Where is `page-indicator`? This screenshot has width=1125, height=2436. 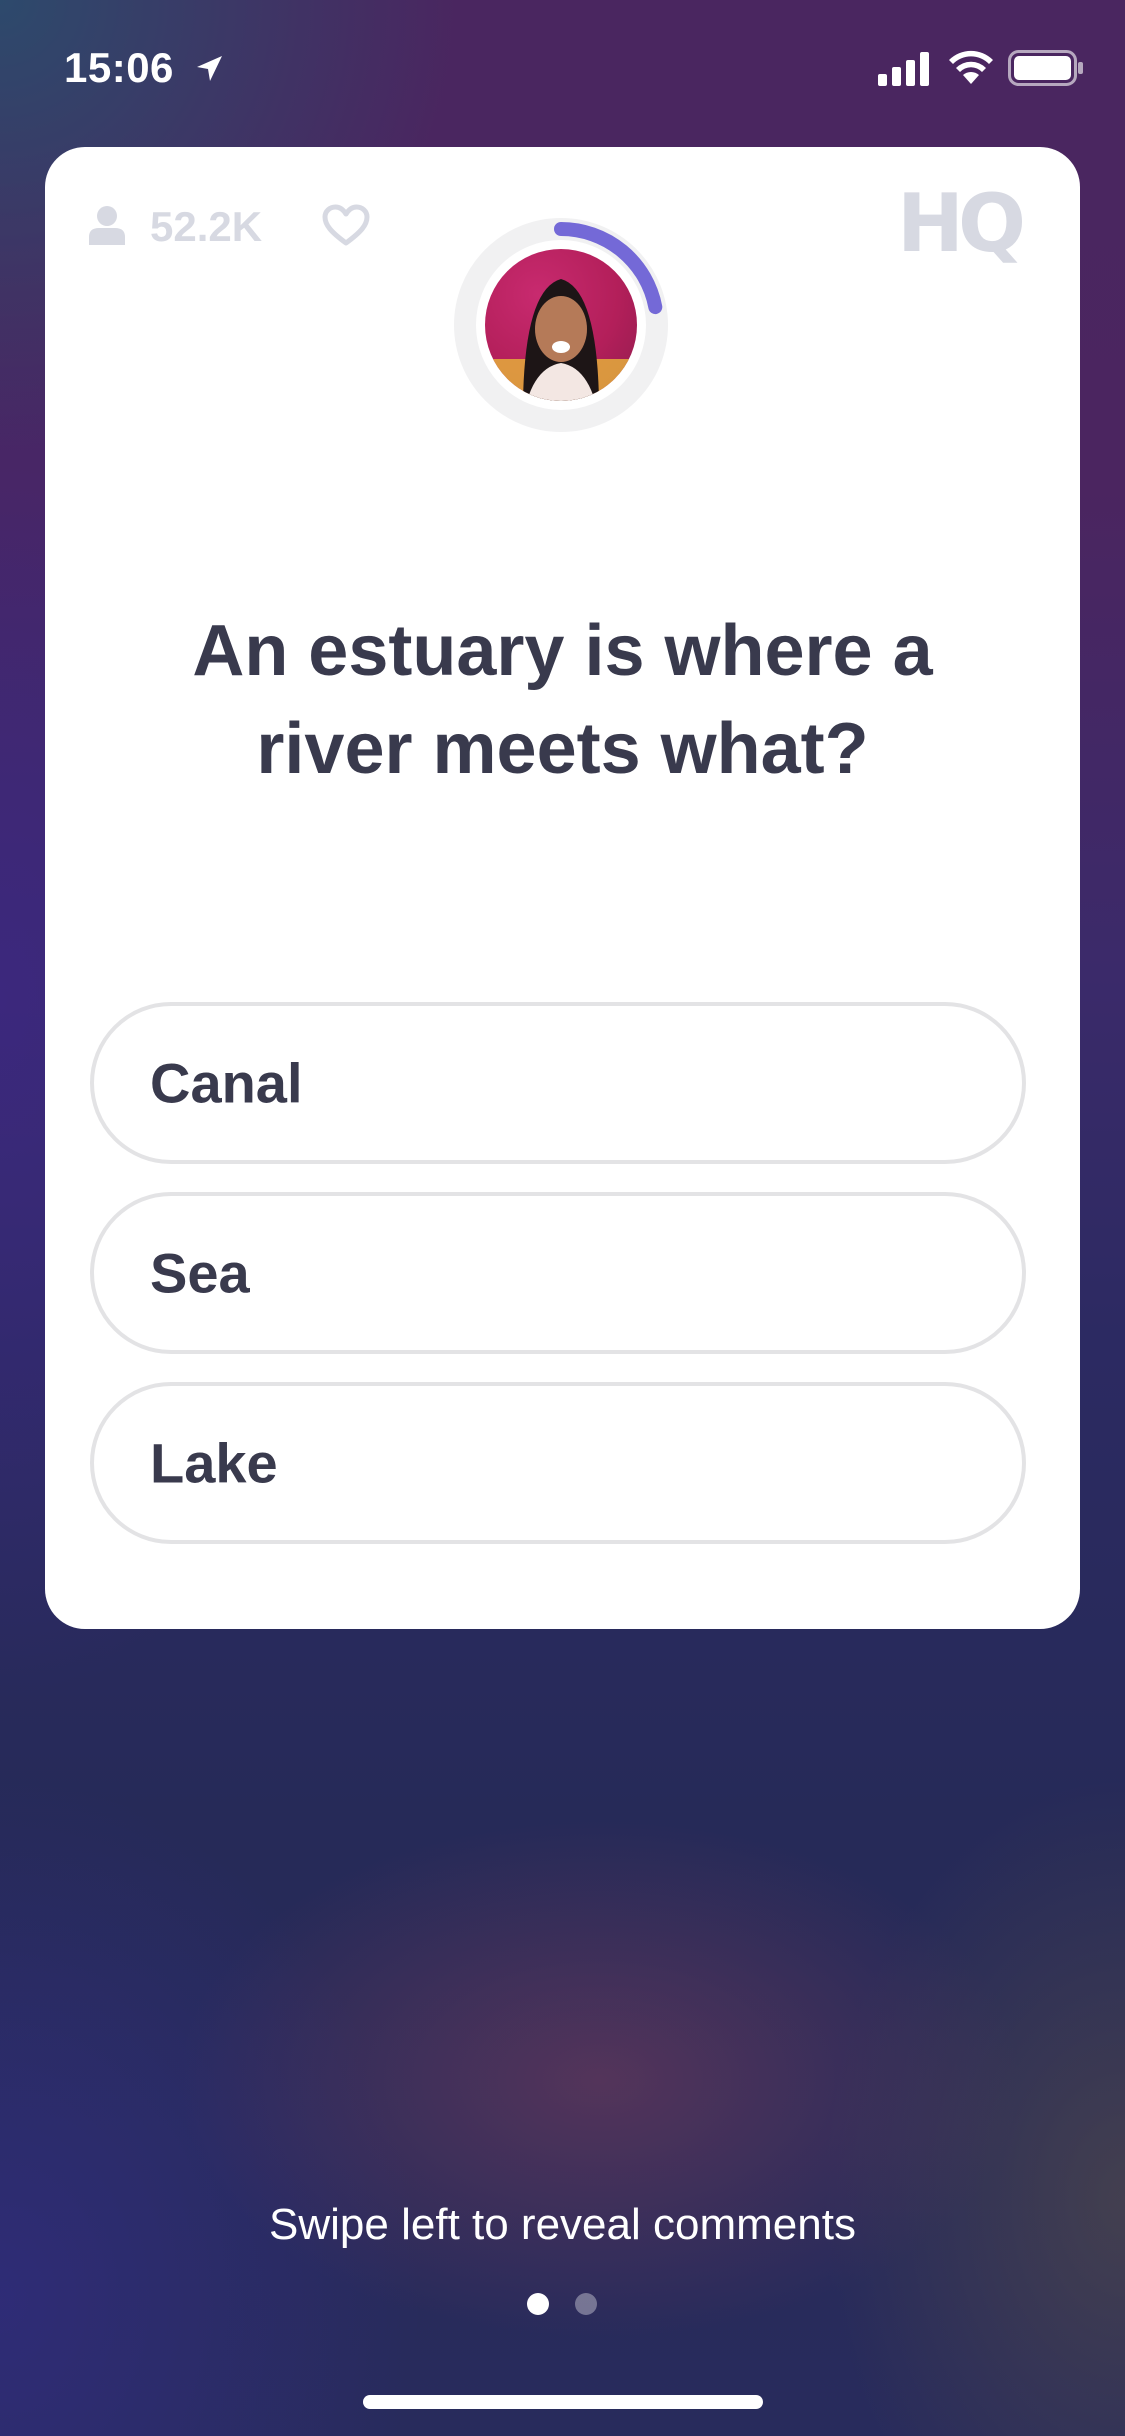
page-indicator is located at coordinates (563, 2305).